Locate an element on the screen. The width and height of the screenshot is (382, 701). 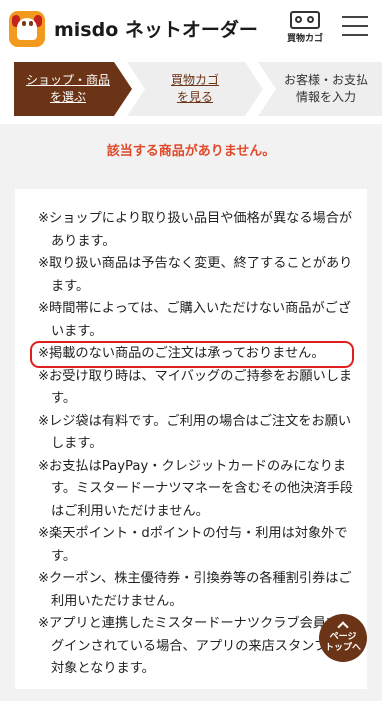
page-top-button: ページ トップへ is located at coordinates (343, 638).